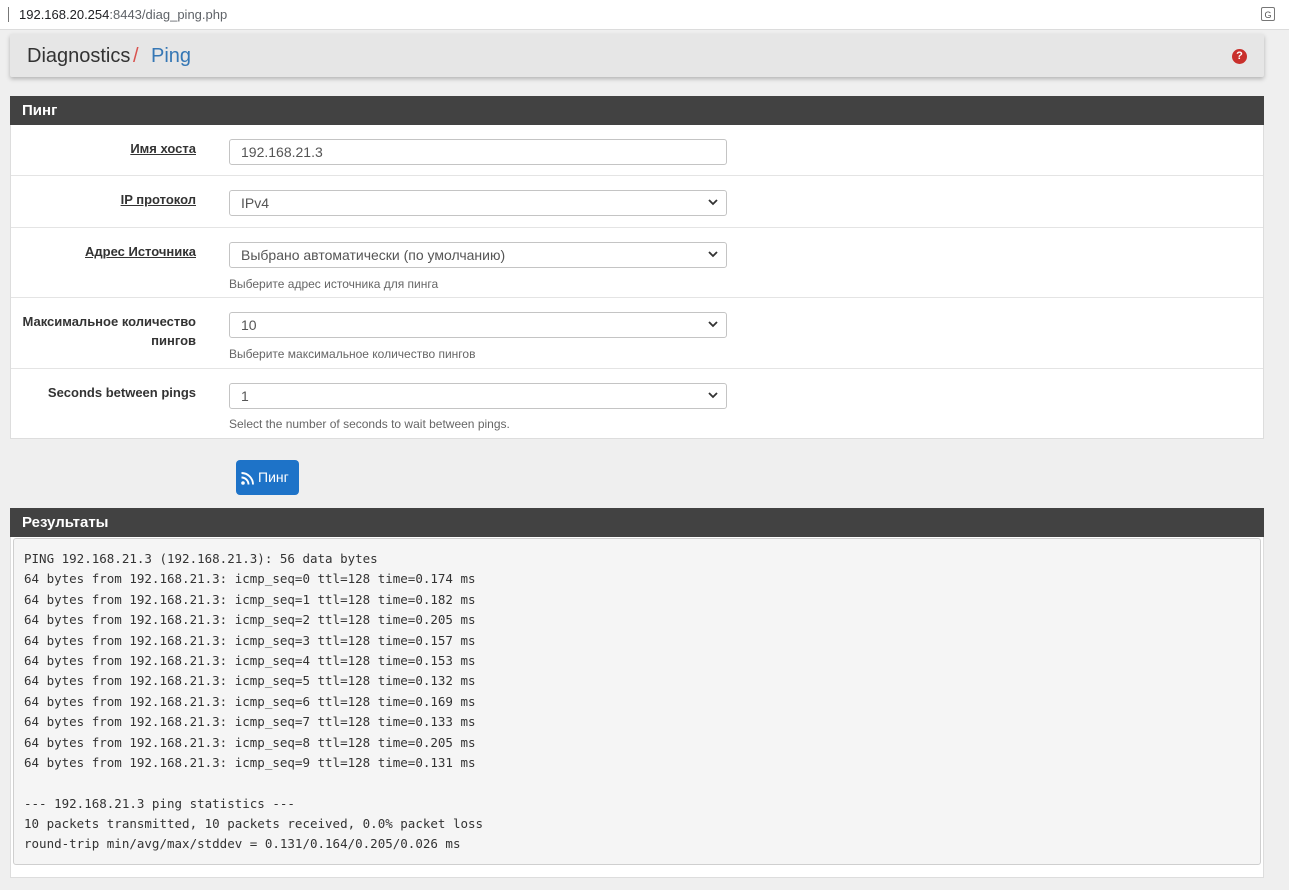  Describe the element at coordinates (637, 55) in the screenshot. I see `breadcrumb: Diagnostics / Ping ?` at that location.